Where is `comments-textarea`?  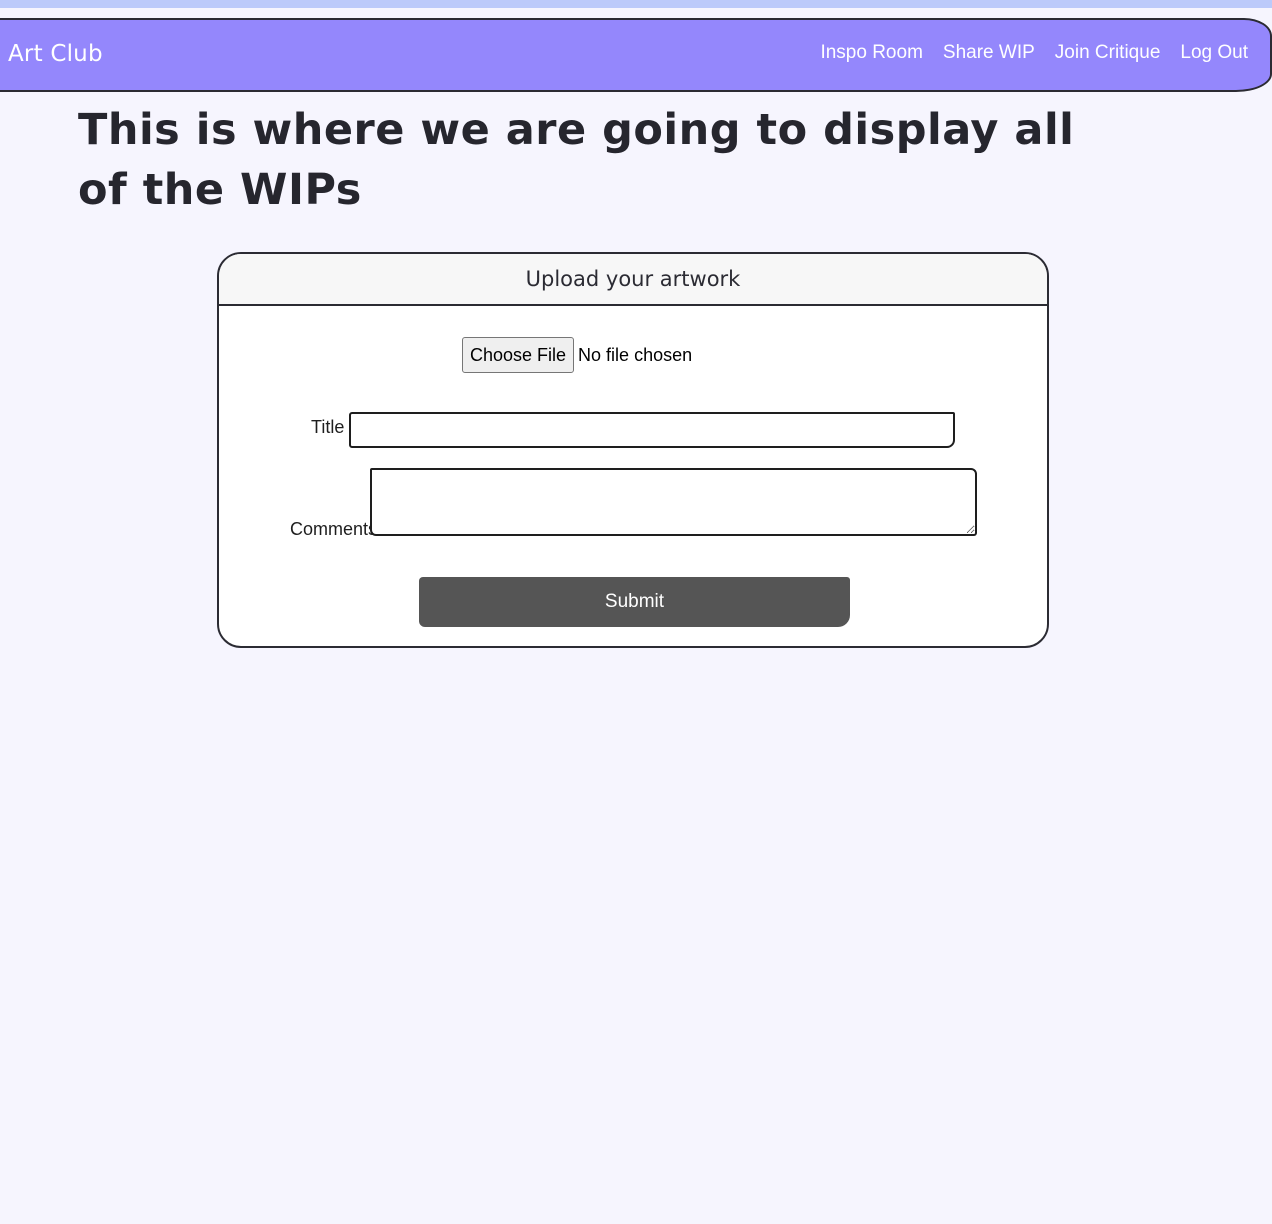
comments-textarea is located at coordinates (673, 502).